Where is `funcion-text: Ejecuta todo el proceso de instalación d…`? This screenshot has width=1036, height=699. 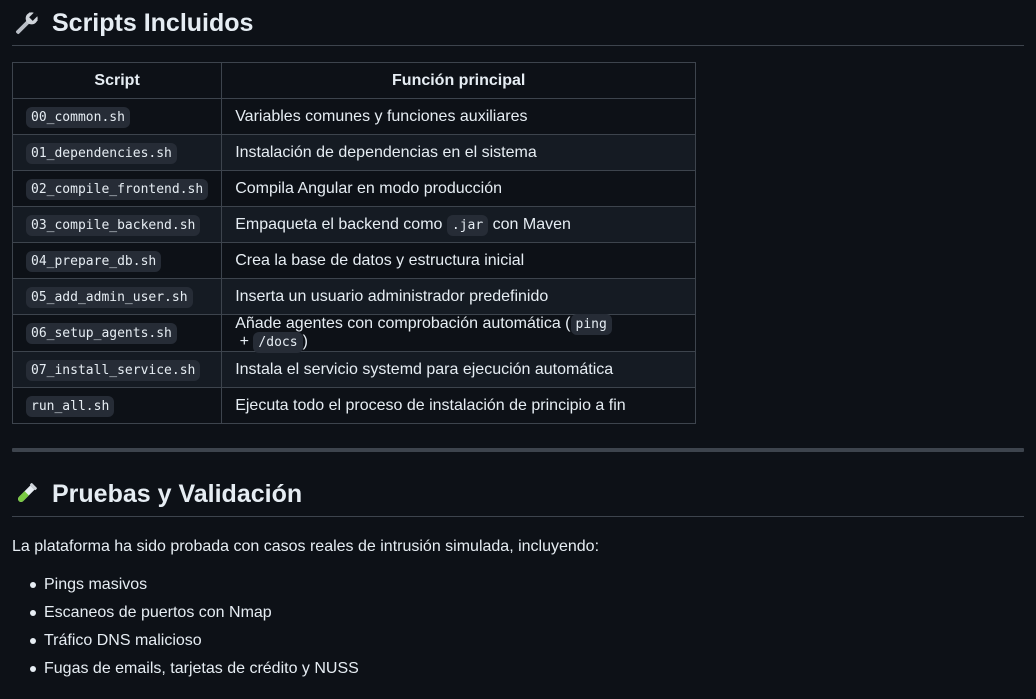 funcion-text: Ejecuta todo el proceso de instalación d… is located at coordinates (430, 405).